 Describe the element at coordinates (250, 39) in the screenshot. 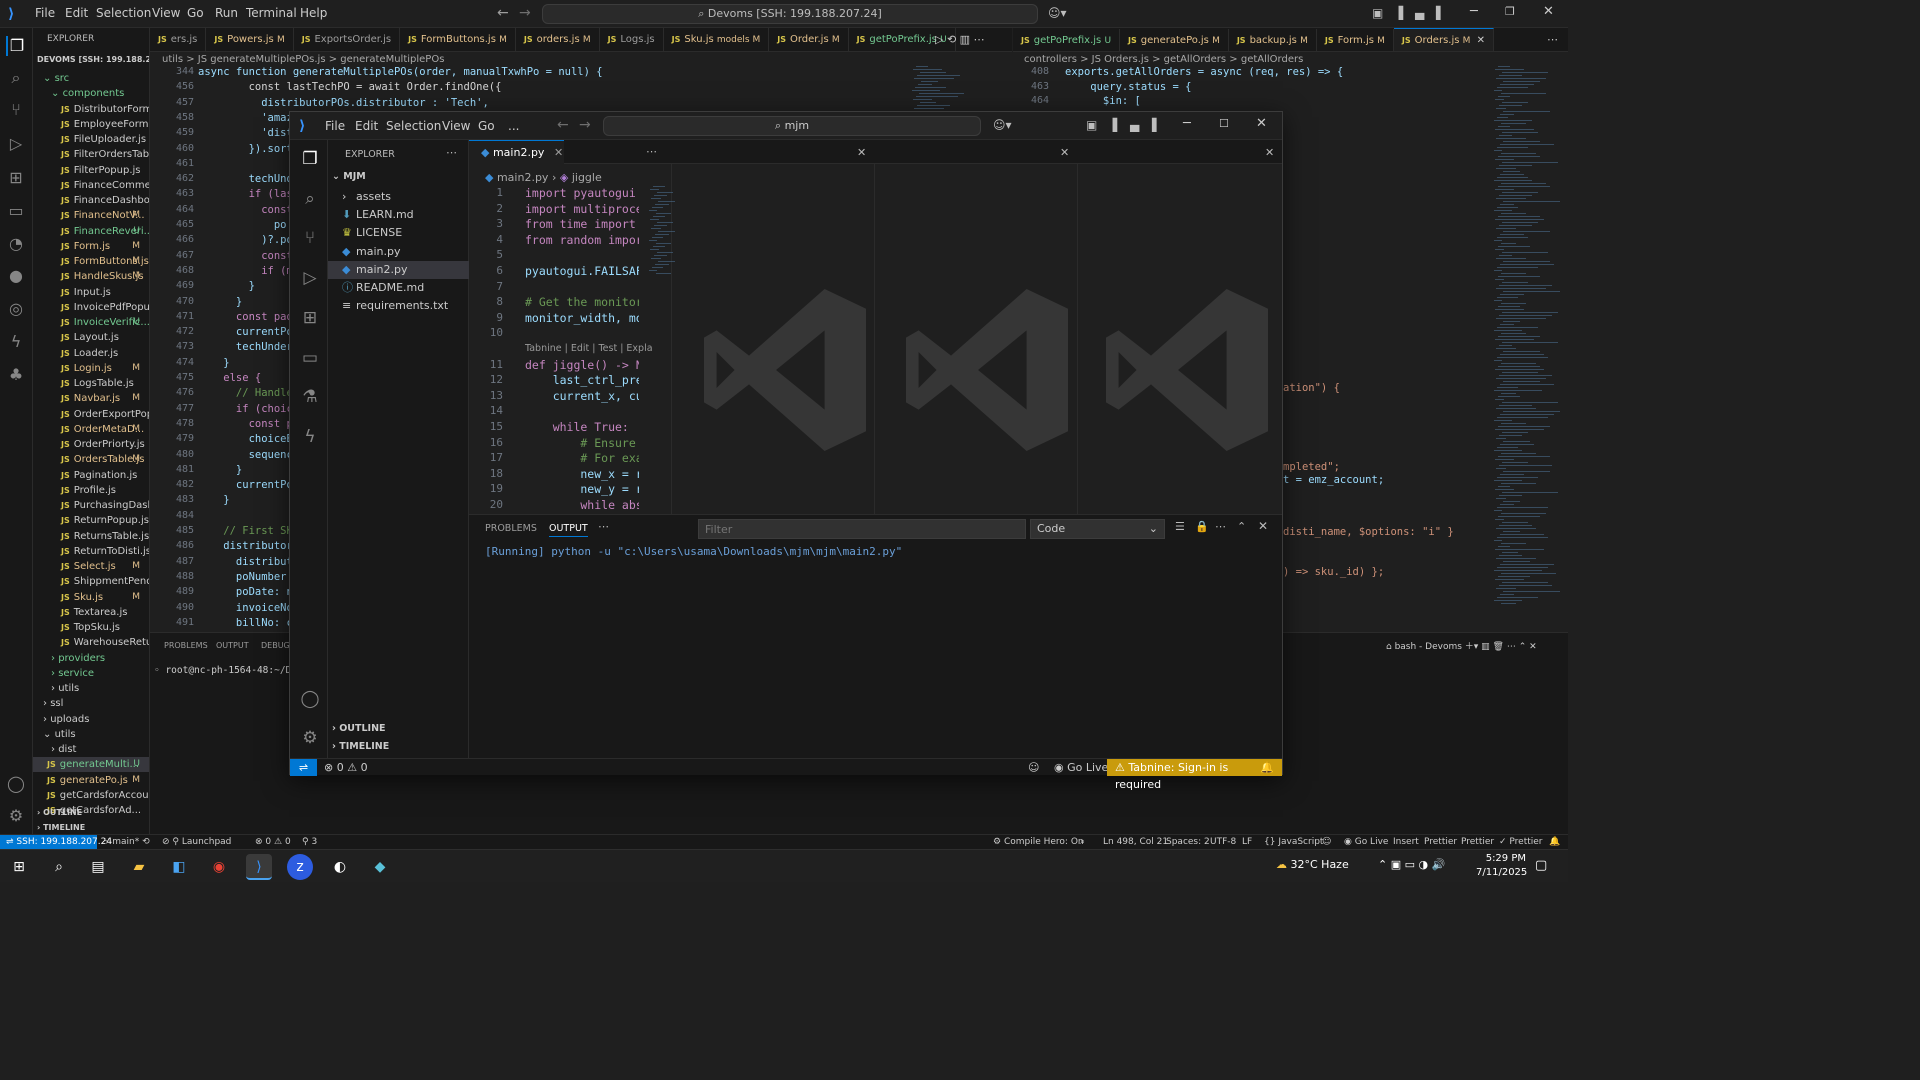

I see `editor-tab: JS Powers.js M` at that location.